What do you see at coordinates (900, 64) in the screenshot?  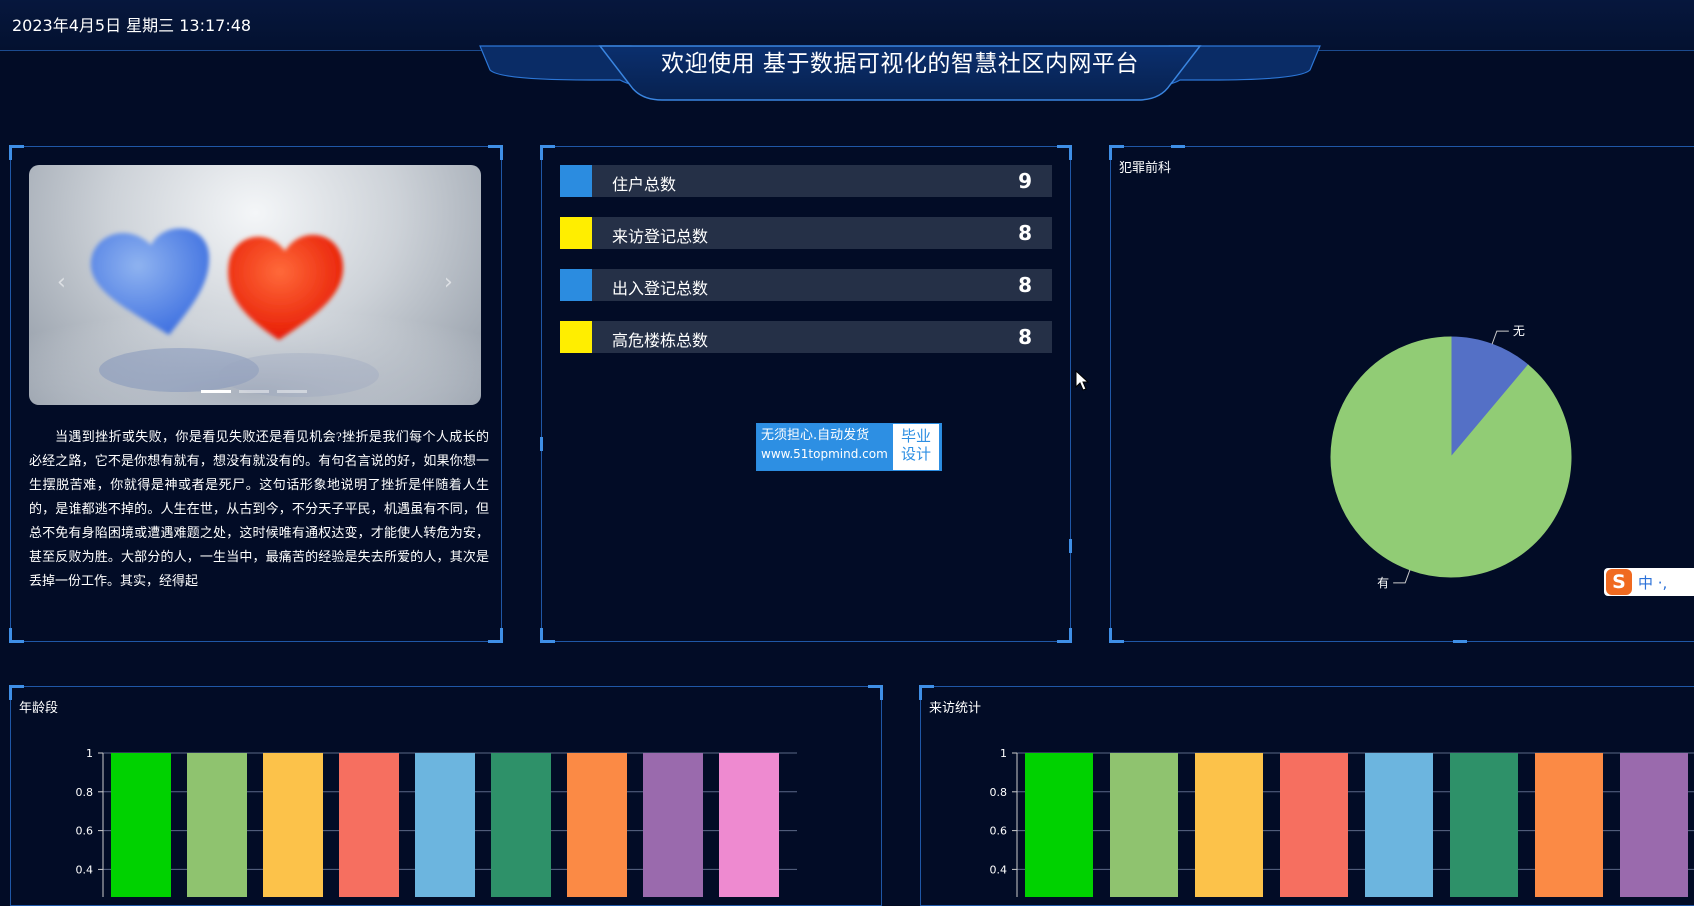 I see `page-title: 欢迎使用 基于数据可视化的智慧社区内网平台` at bounding box center [900, 64].